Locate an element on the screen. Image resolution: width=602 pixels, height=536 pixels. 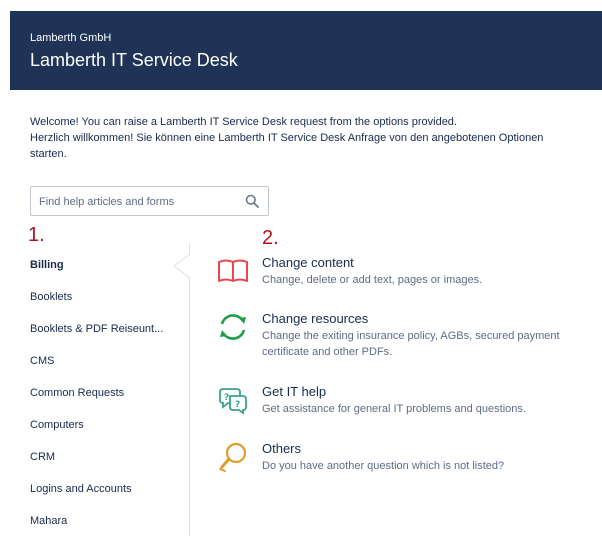
sidebar-item-booklets: Booklets is located at coordinates (51, 297).